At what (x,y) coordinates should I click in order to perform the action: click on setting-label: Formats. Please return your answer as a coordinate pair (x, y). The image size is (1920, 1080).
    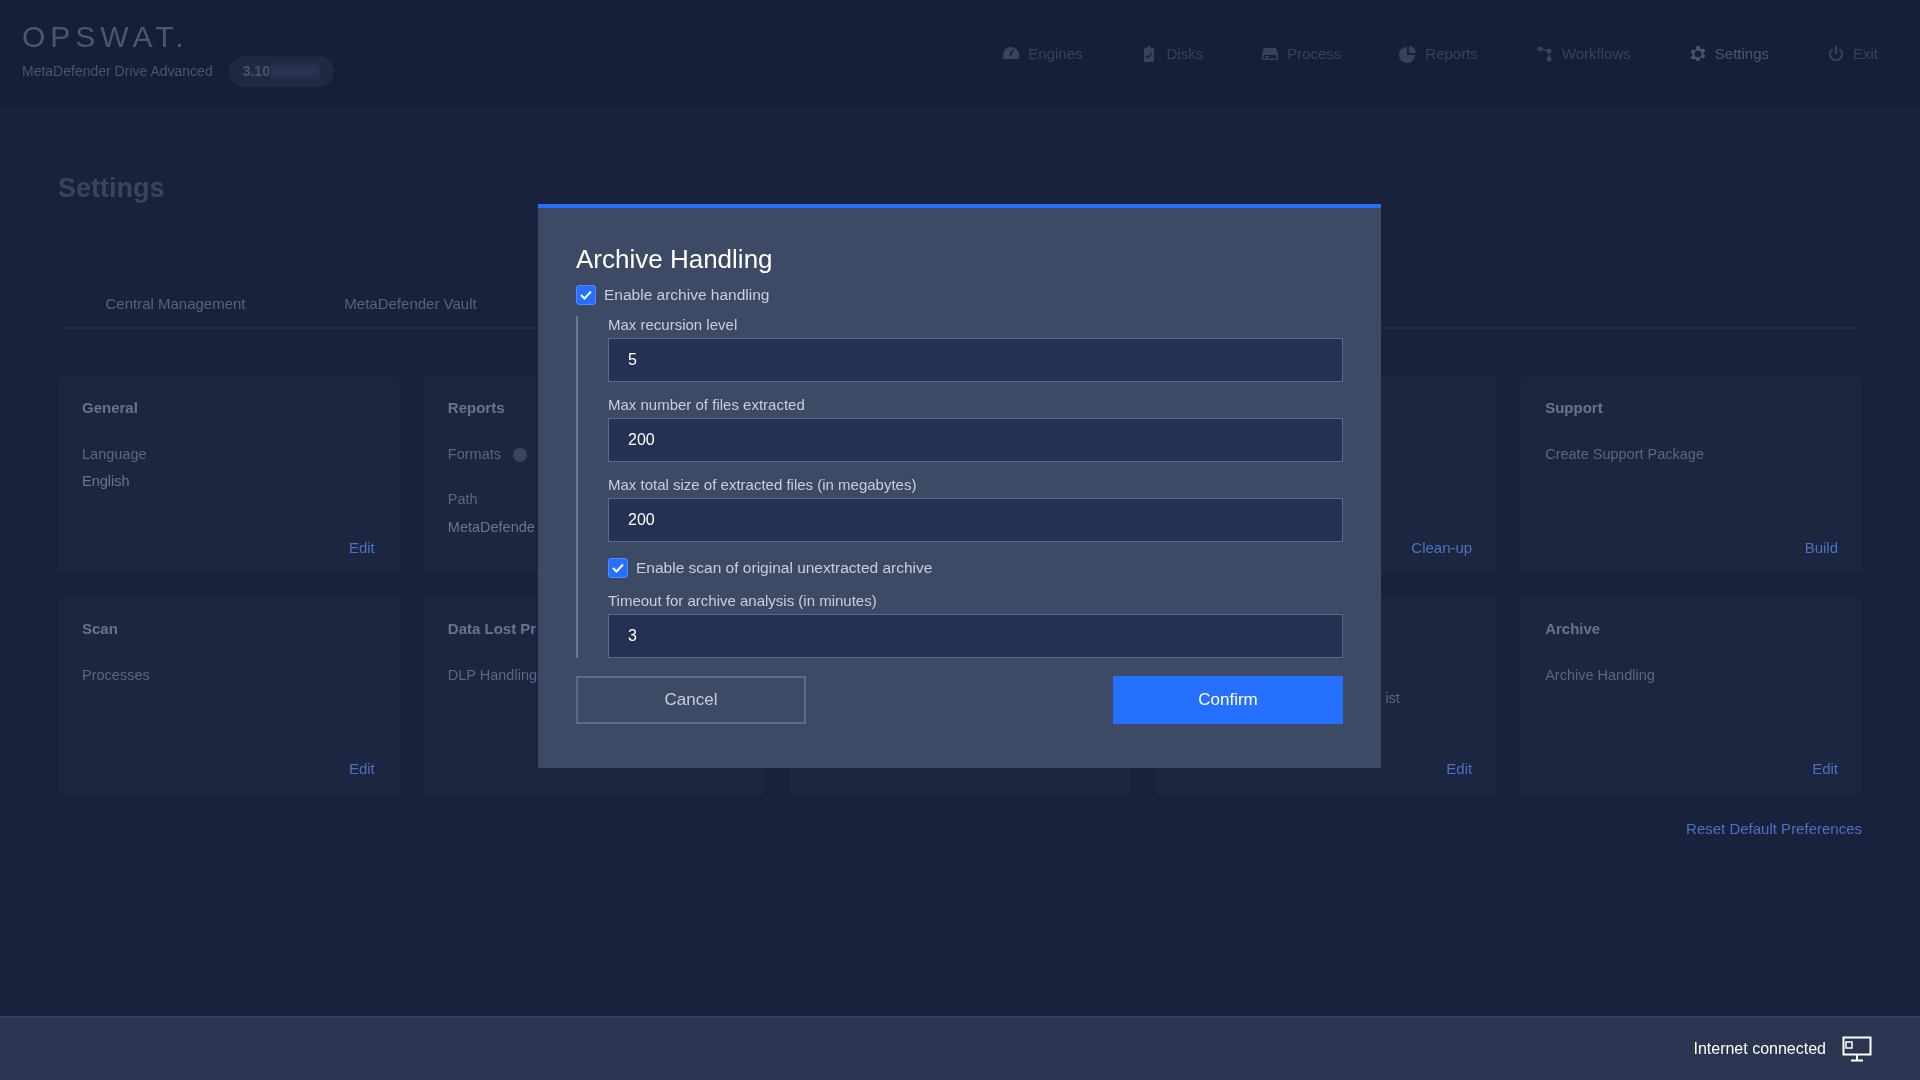
    Looking at the image, I should click on (474, 453).